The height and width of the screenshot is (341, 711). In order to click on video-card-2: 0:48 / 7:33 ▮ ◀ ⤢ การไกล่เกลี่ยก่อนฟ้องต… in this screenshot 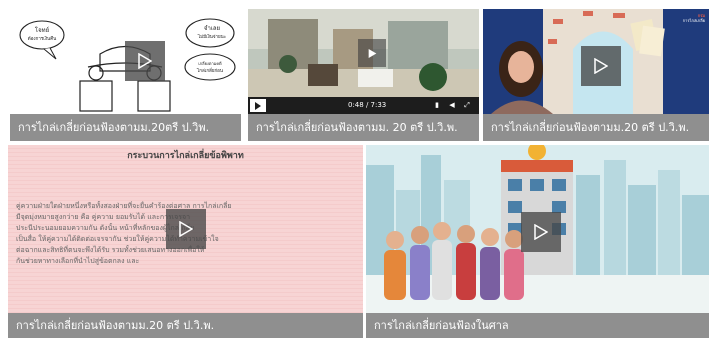, I will do `click(363, 75)`.